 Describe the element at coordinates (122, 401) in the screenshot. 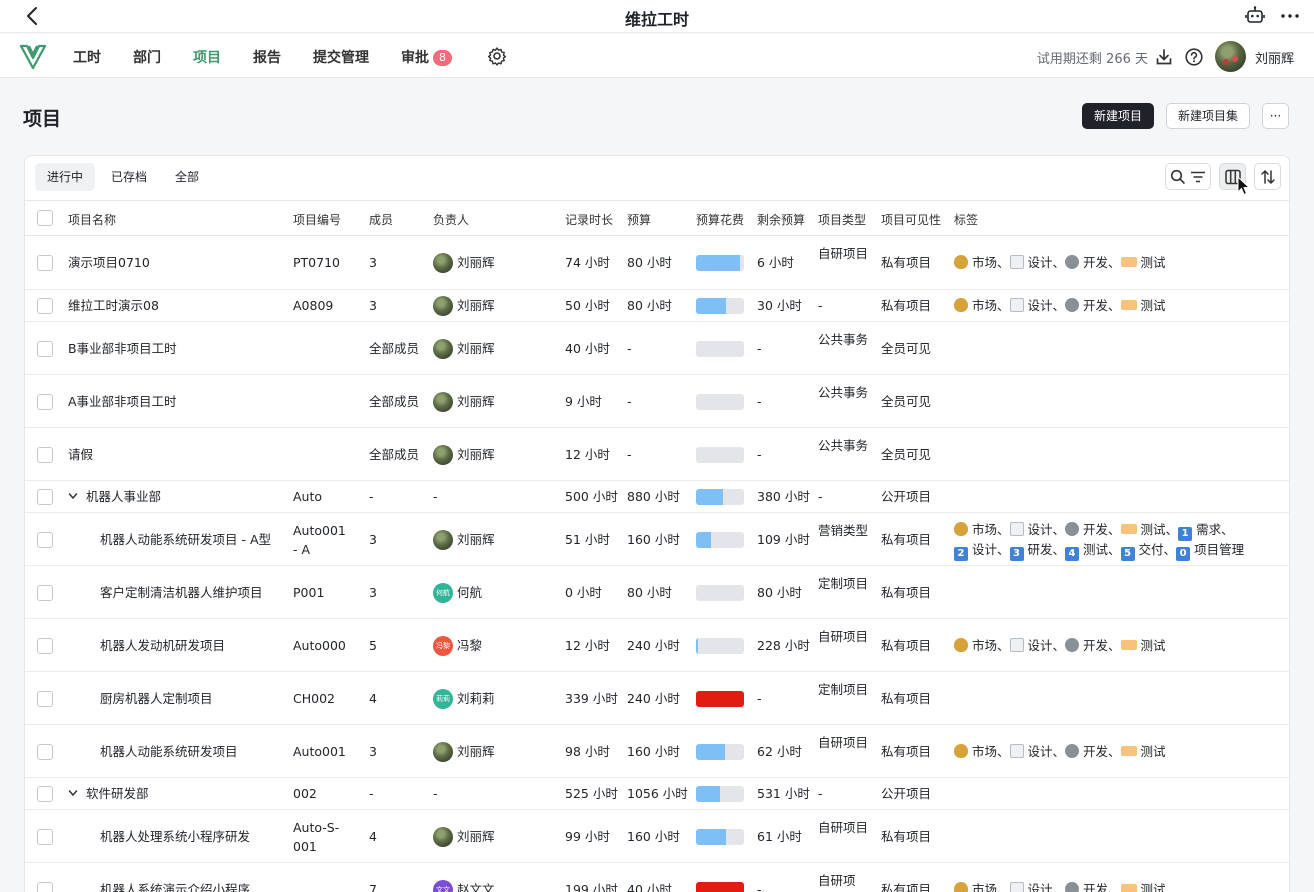

I see `project-name: A事业部非项目工时` at that location.